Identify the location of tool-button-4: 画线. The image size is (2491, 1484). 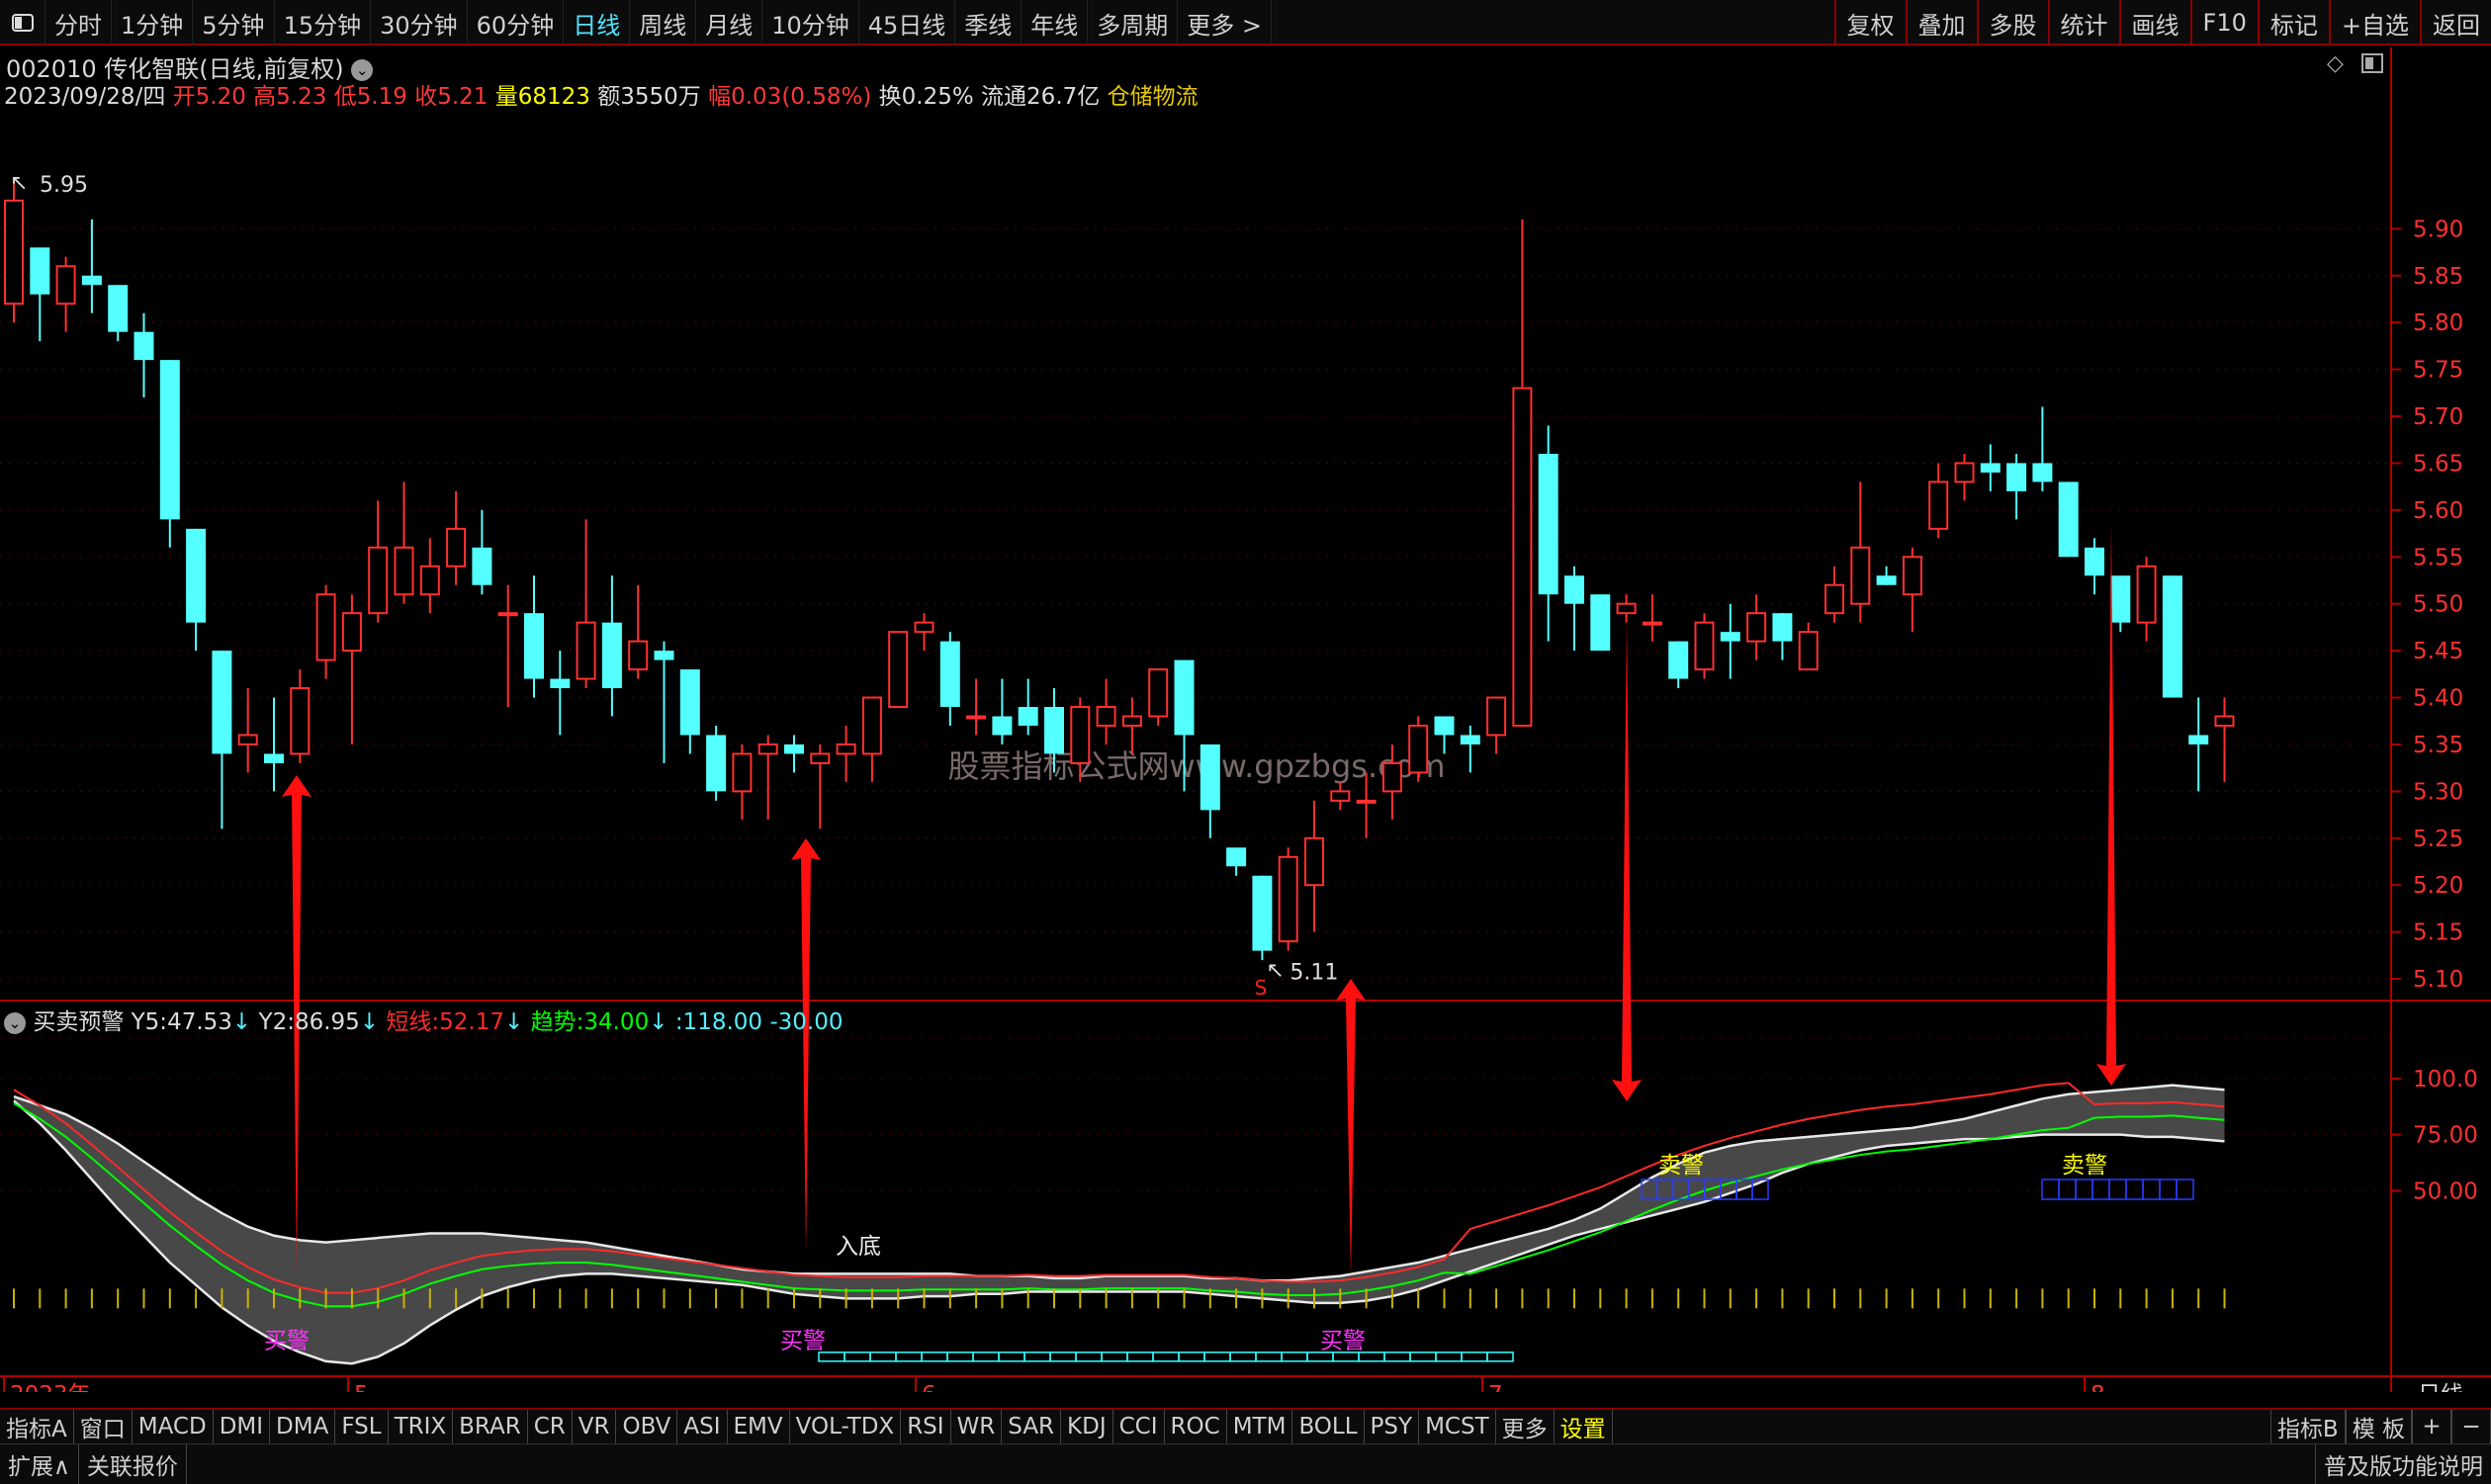
(2154, 22).